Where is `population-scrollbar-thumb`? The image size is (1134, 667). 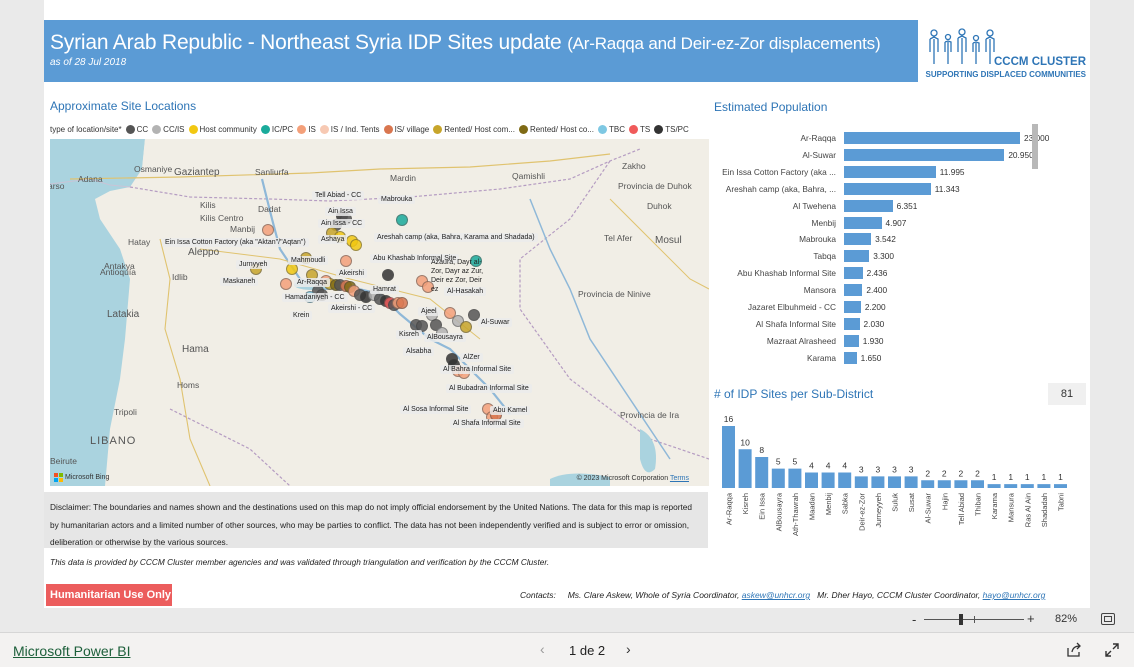
population-scrollbar-thumb is located at coordinates (1035, 146).